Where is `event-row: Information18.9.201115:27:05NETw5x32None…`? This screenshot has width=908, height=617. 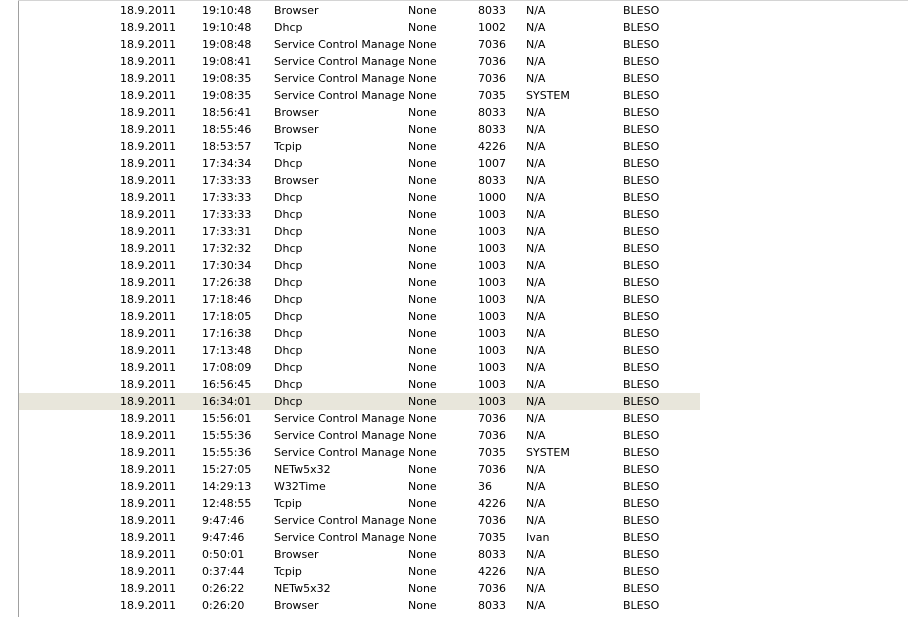 event-row: Information18.9.201115:27:05NETw5x32None… is located at coordinates (463, 469).